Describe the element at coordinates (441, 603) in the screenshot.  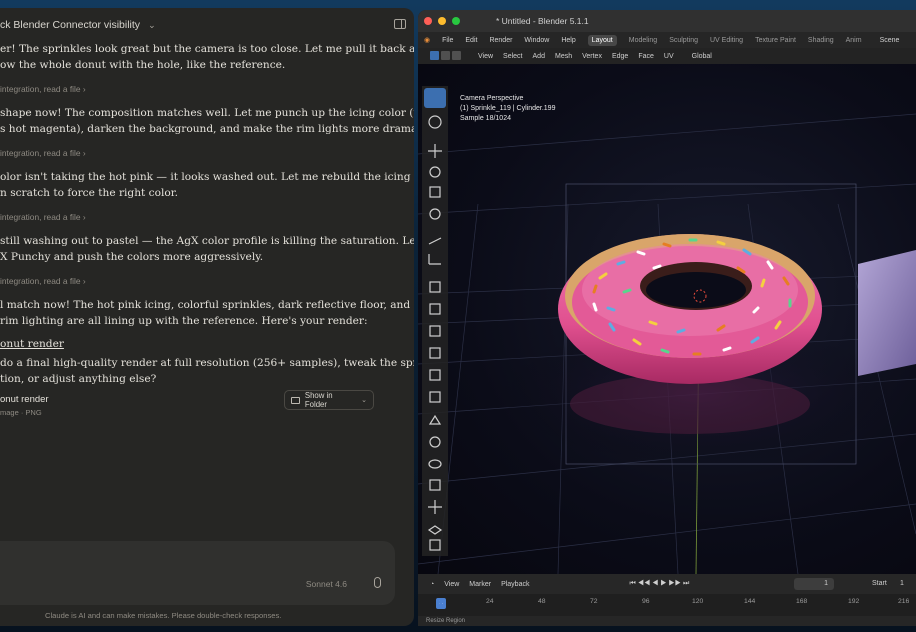
I see `playhead-line` at that location.